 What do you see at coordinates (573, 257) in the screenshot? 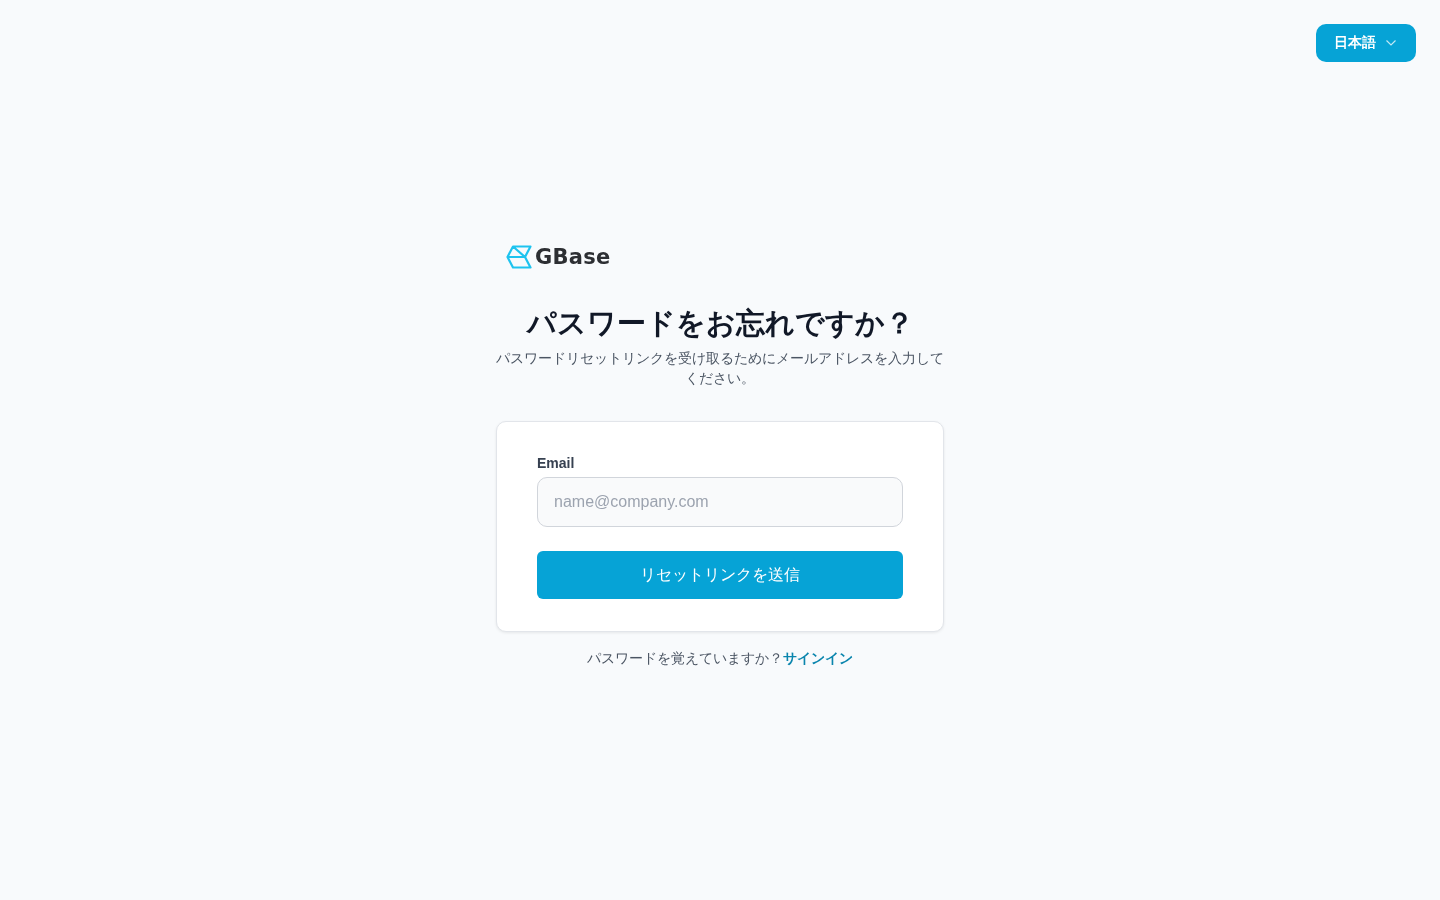
I see `logo-text: GBase` at bounding box center [573, 257].